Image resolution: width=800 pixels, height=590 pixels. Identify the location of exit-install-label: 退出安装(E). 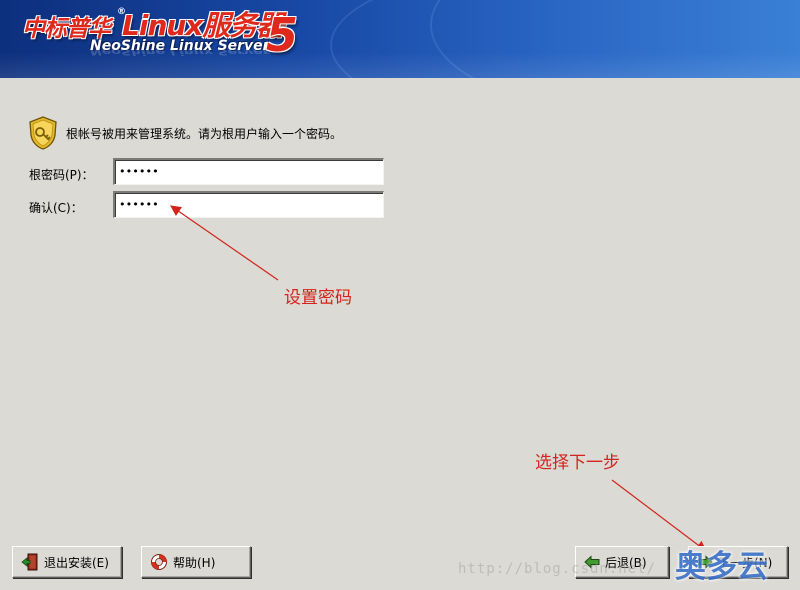
(76, 562).